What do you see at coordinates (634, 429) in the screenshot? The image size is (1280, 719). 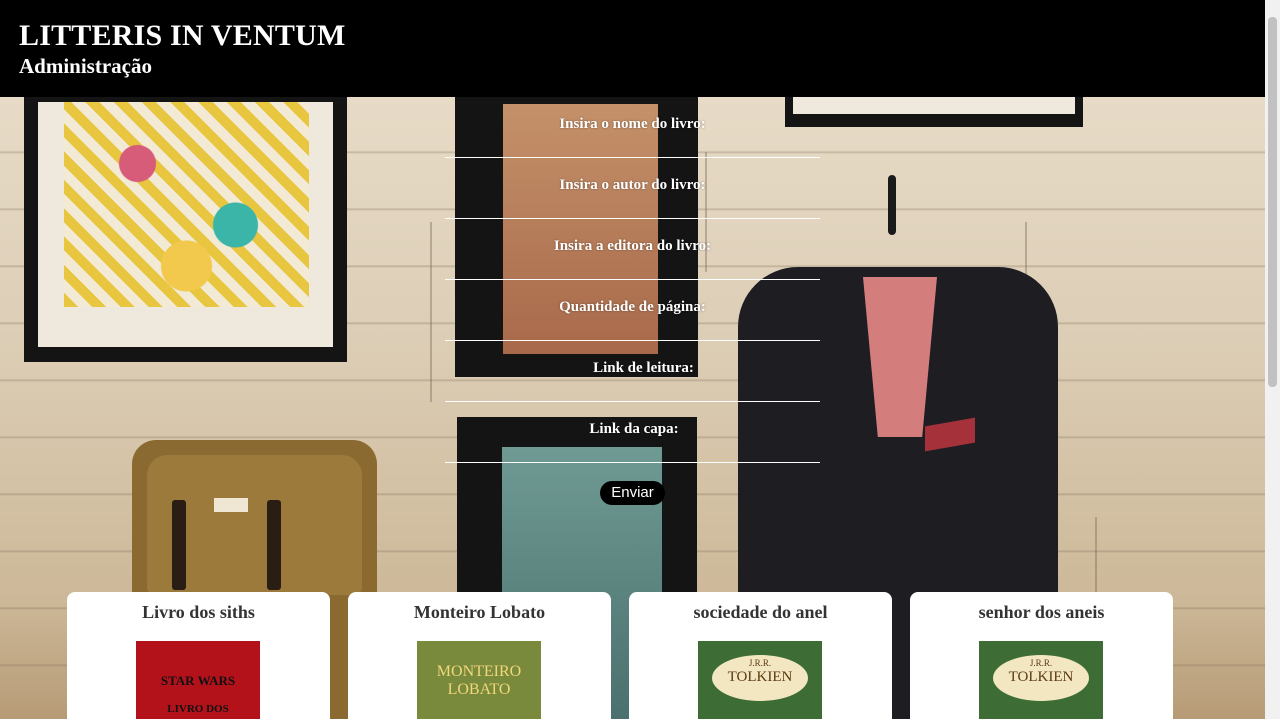 I see `cover-link-label: Link da capa:` at bounding box center [634, 429].